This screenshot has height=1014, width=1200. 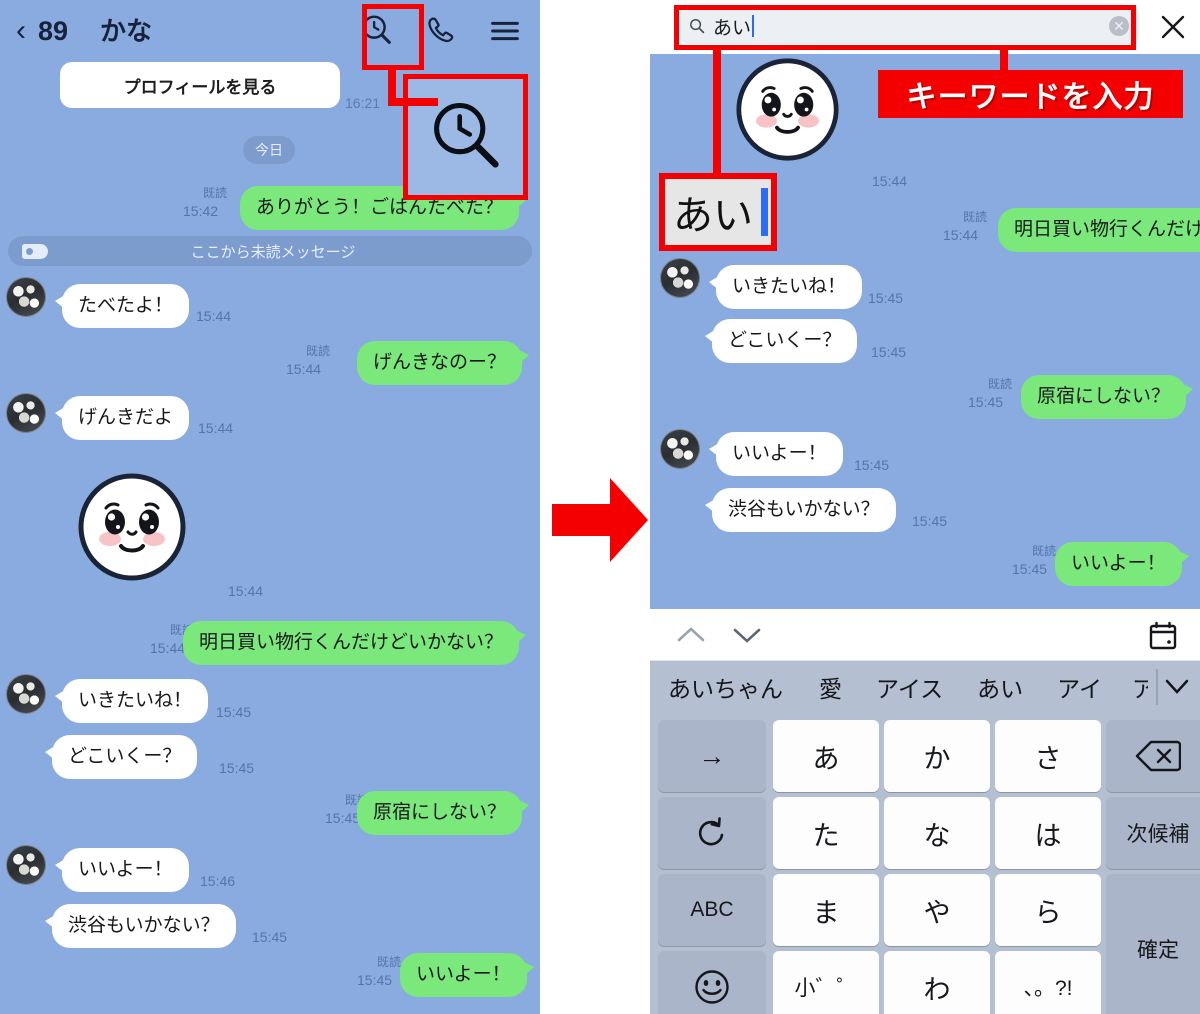 I want to click on contact-name: かな, so click(x=126, y=31).